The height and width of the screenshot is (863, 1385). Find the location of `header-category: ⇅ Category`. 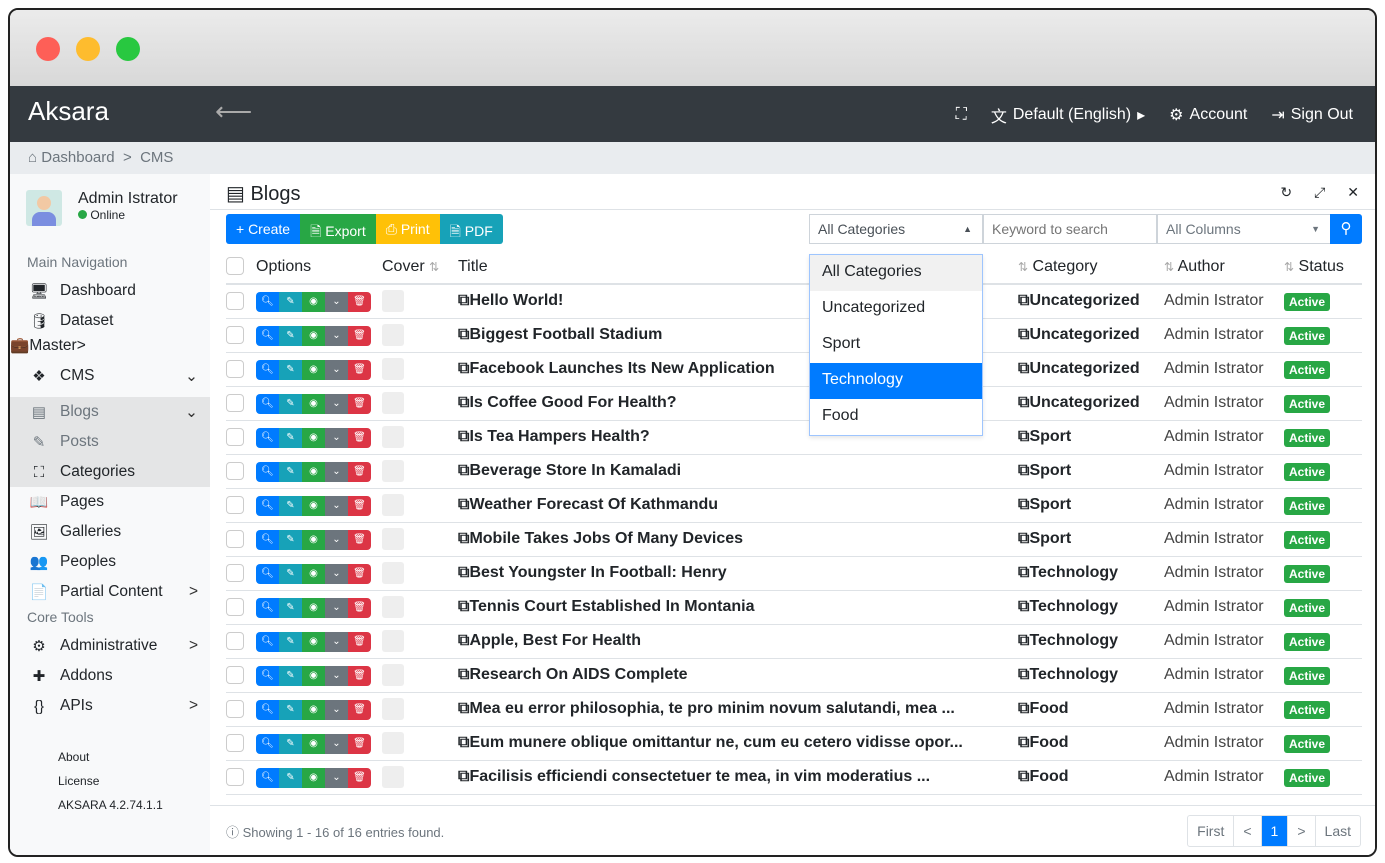

header-category: ⇅ Category is located at coordinates (1091, 267).